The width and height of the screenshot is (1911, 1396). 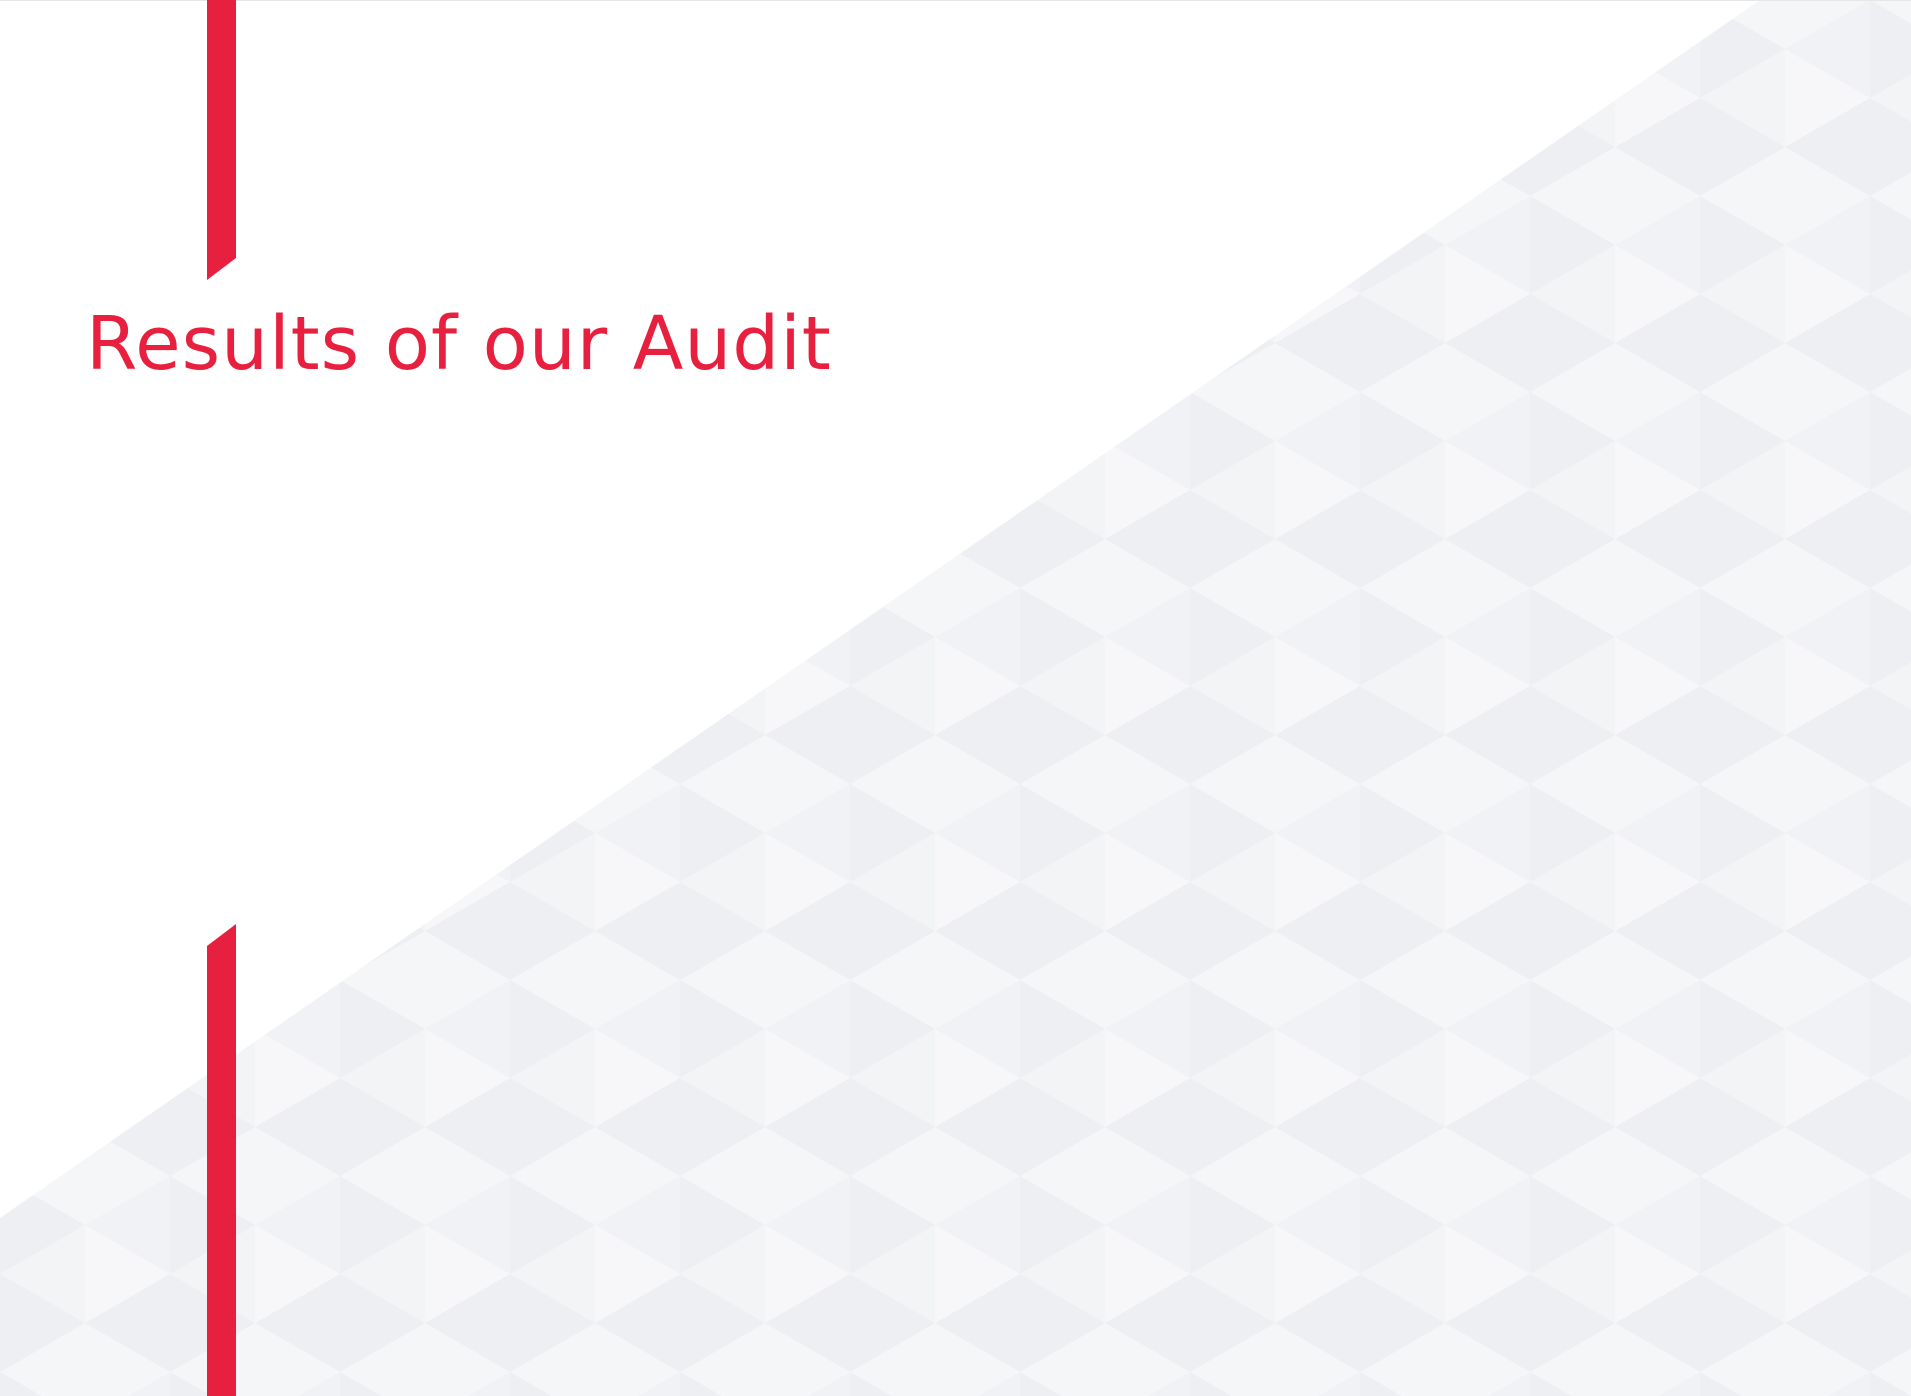 What do you see at coordinates (459, 344) in the screenshot?
I see `slide-title: Results of our Audit` at bounding box center [459, 344].